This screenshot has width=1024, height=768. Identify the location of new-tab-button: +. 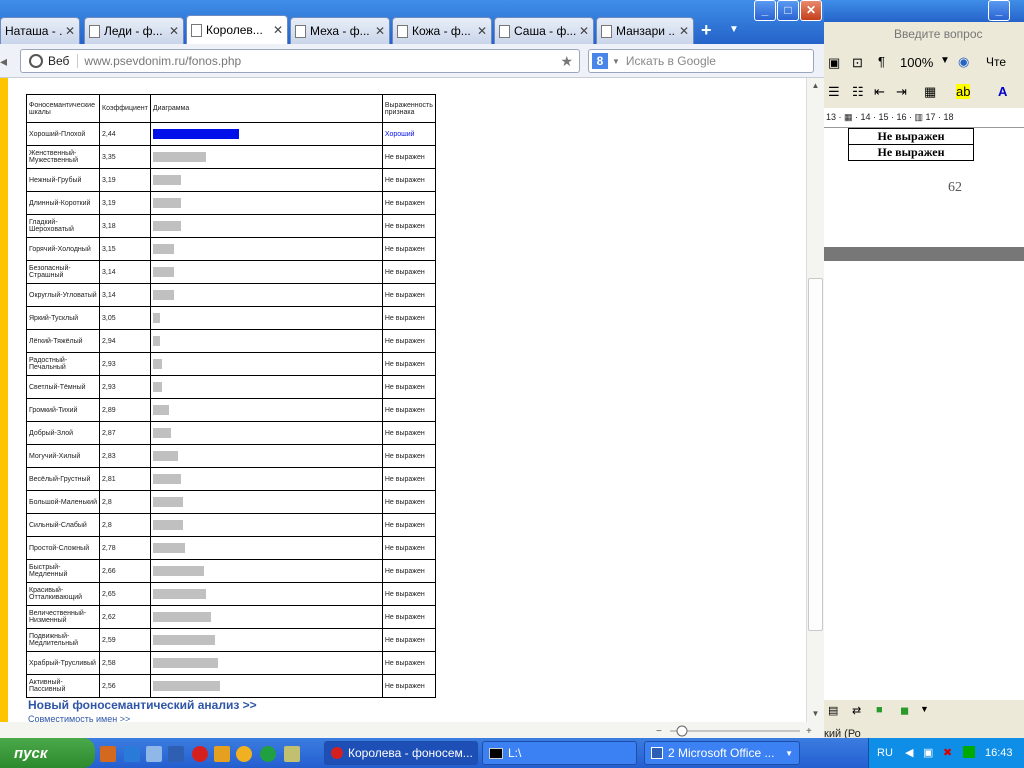
(706, 30).